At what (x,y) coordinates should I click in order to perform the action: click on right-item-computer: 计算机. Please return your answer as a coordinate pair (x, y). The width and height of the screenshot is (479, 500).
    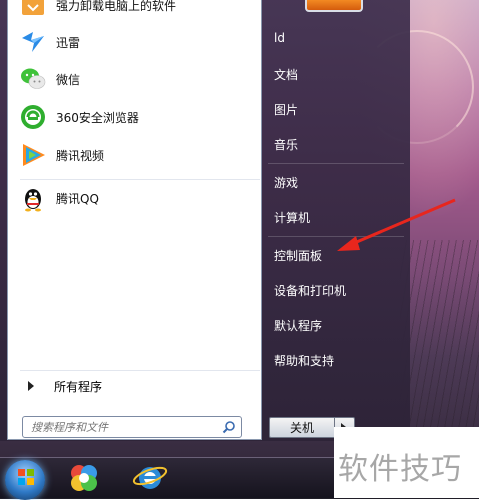
    Looking at the image, I should click on (292, 218).